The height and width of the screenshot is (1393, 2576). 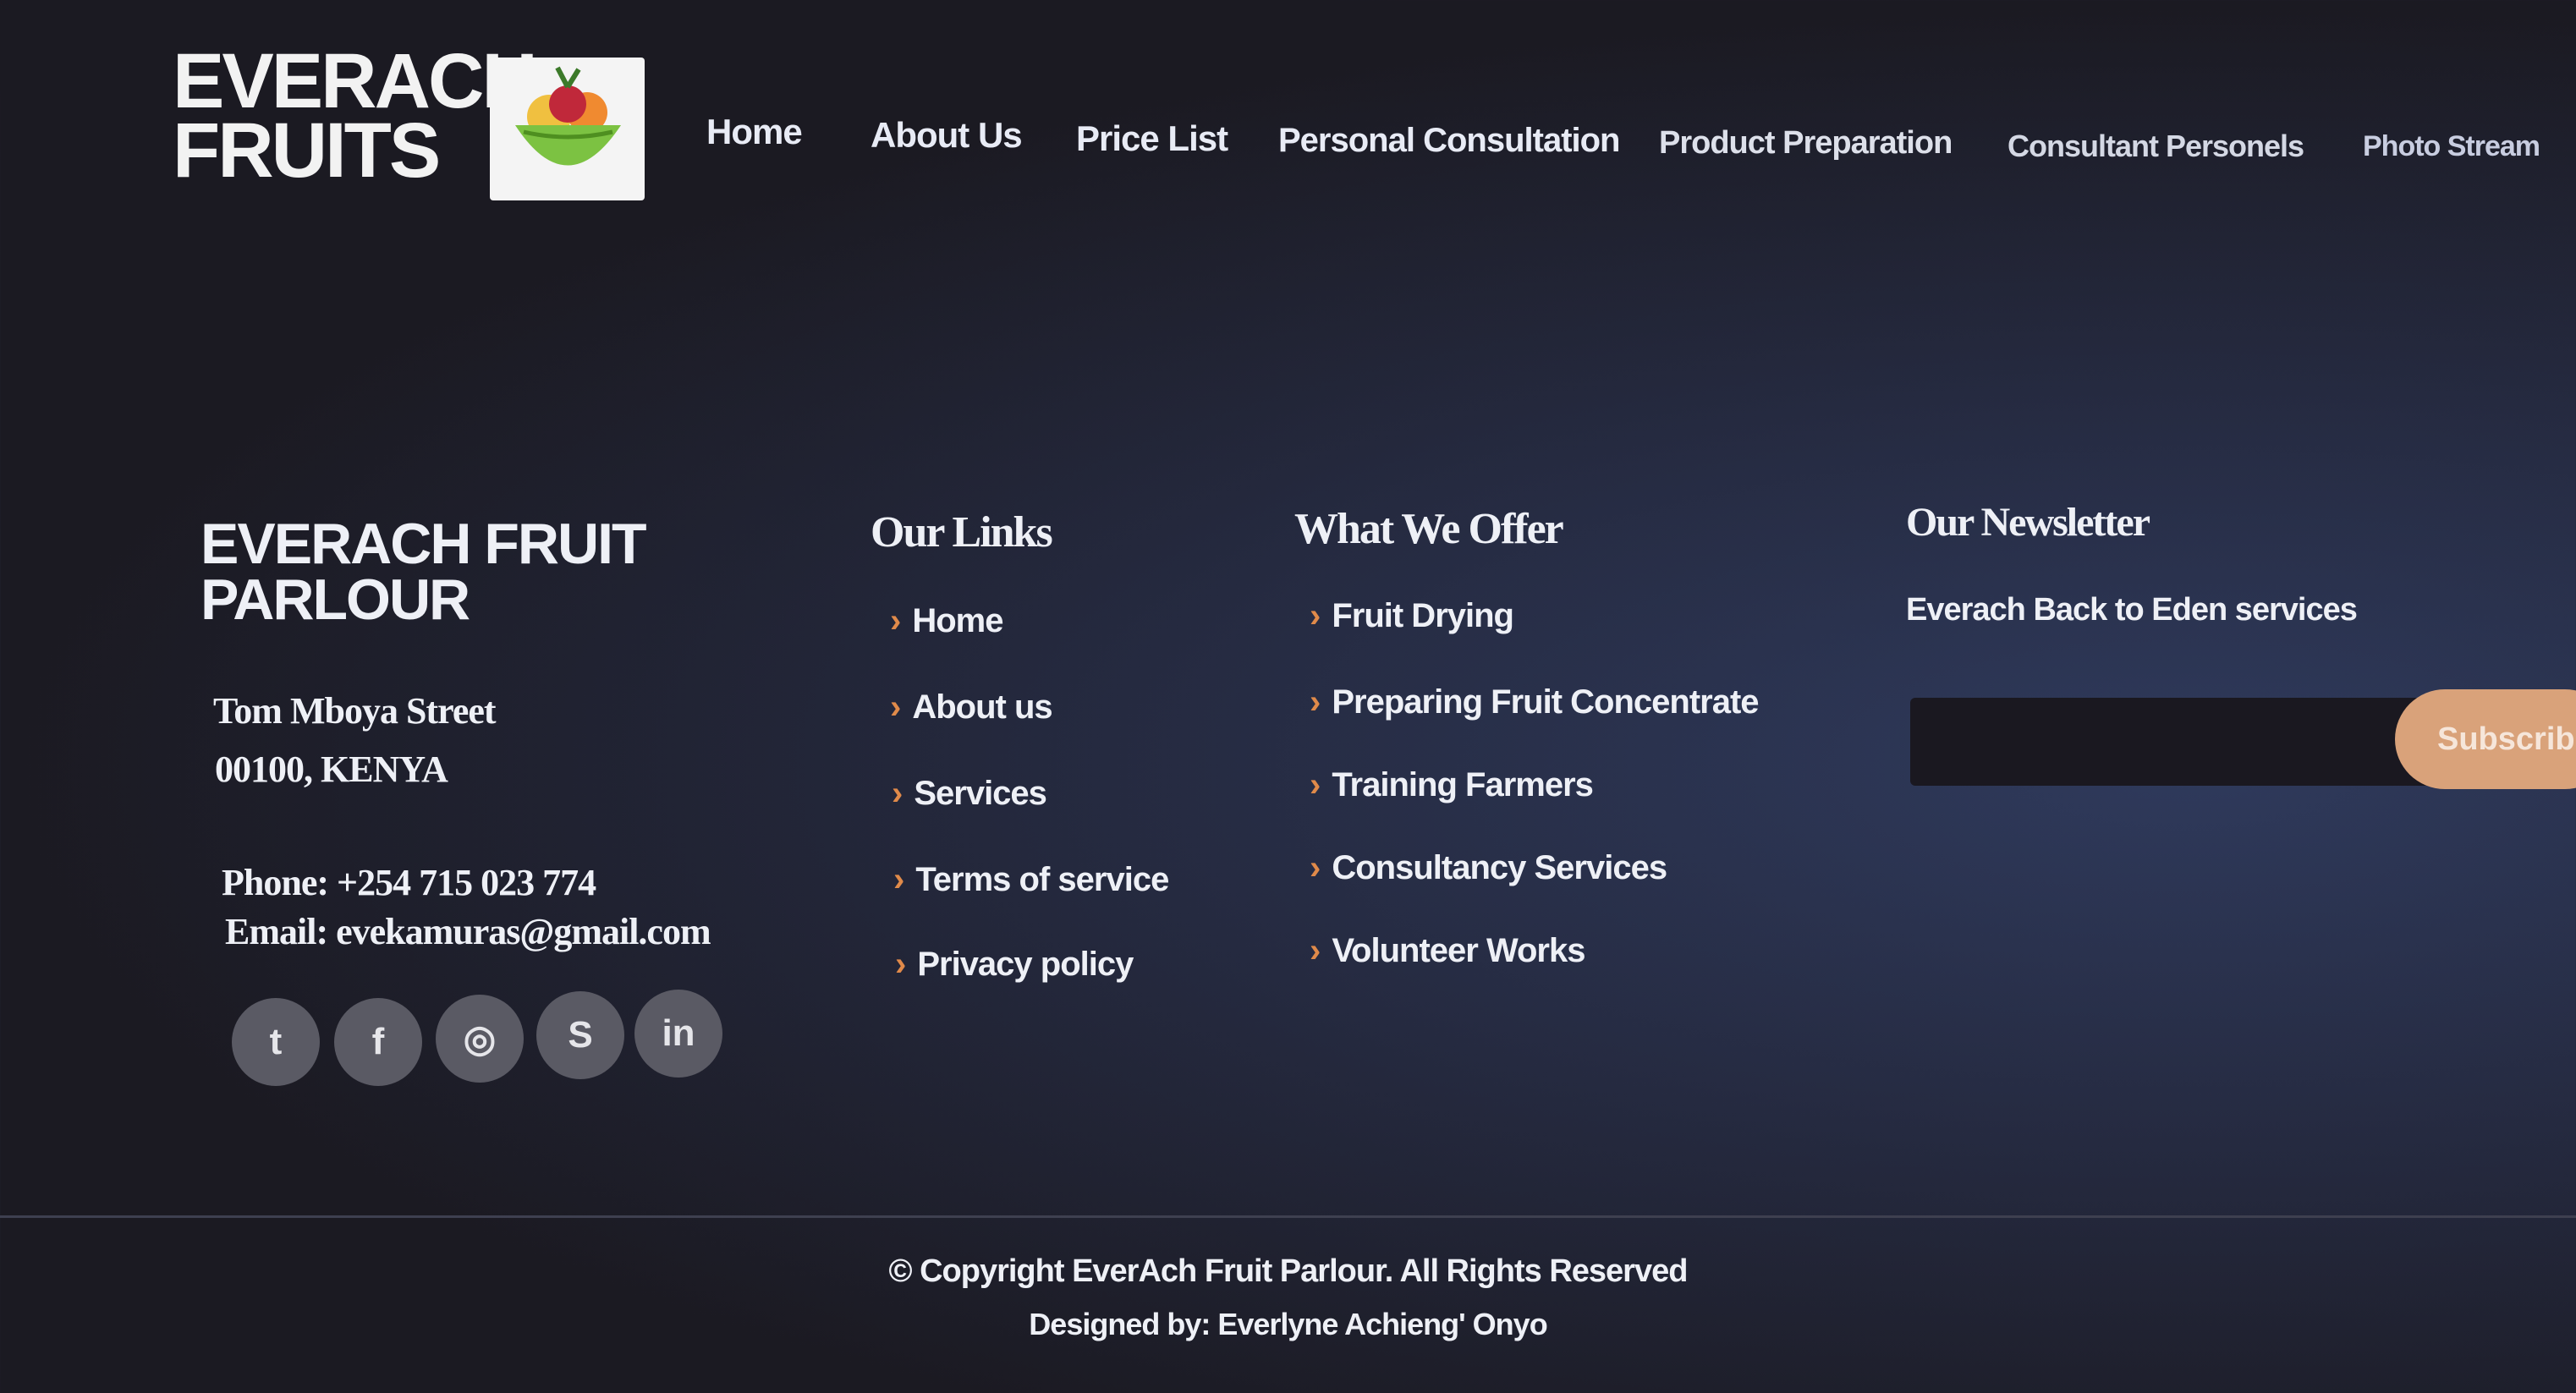 I want to click on footer-link-terms: › Terms of service, so click(x=1031, y=880).